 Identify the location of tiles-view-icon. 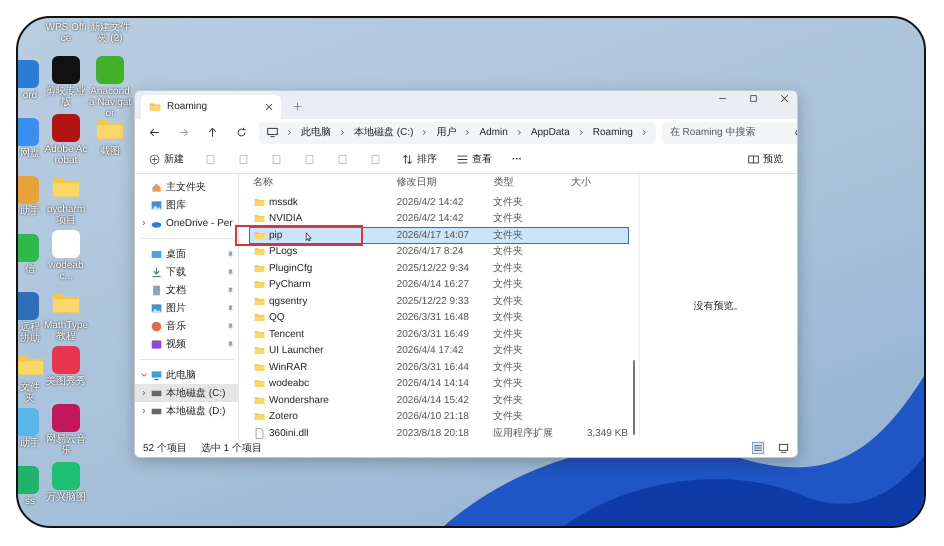
(783, 448).